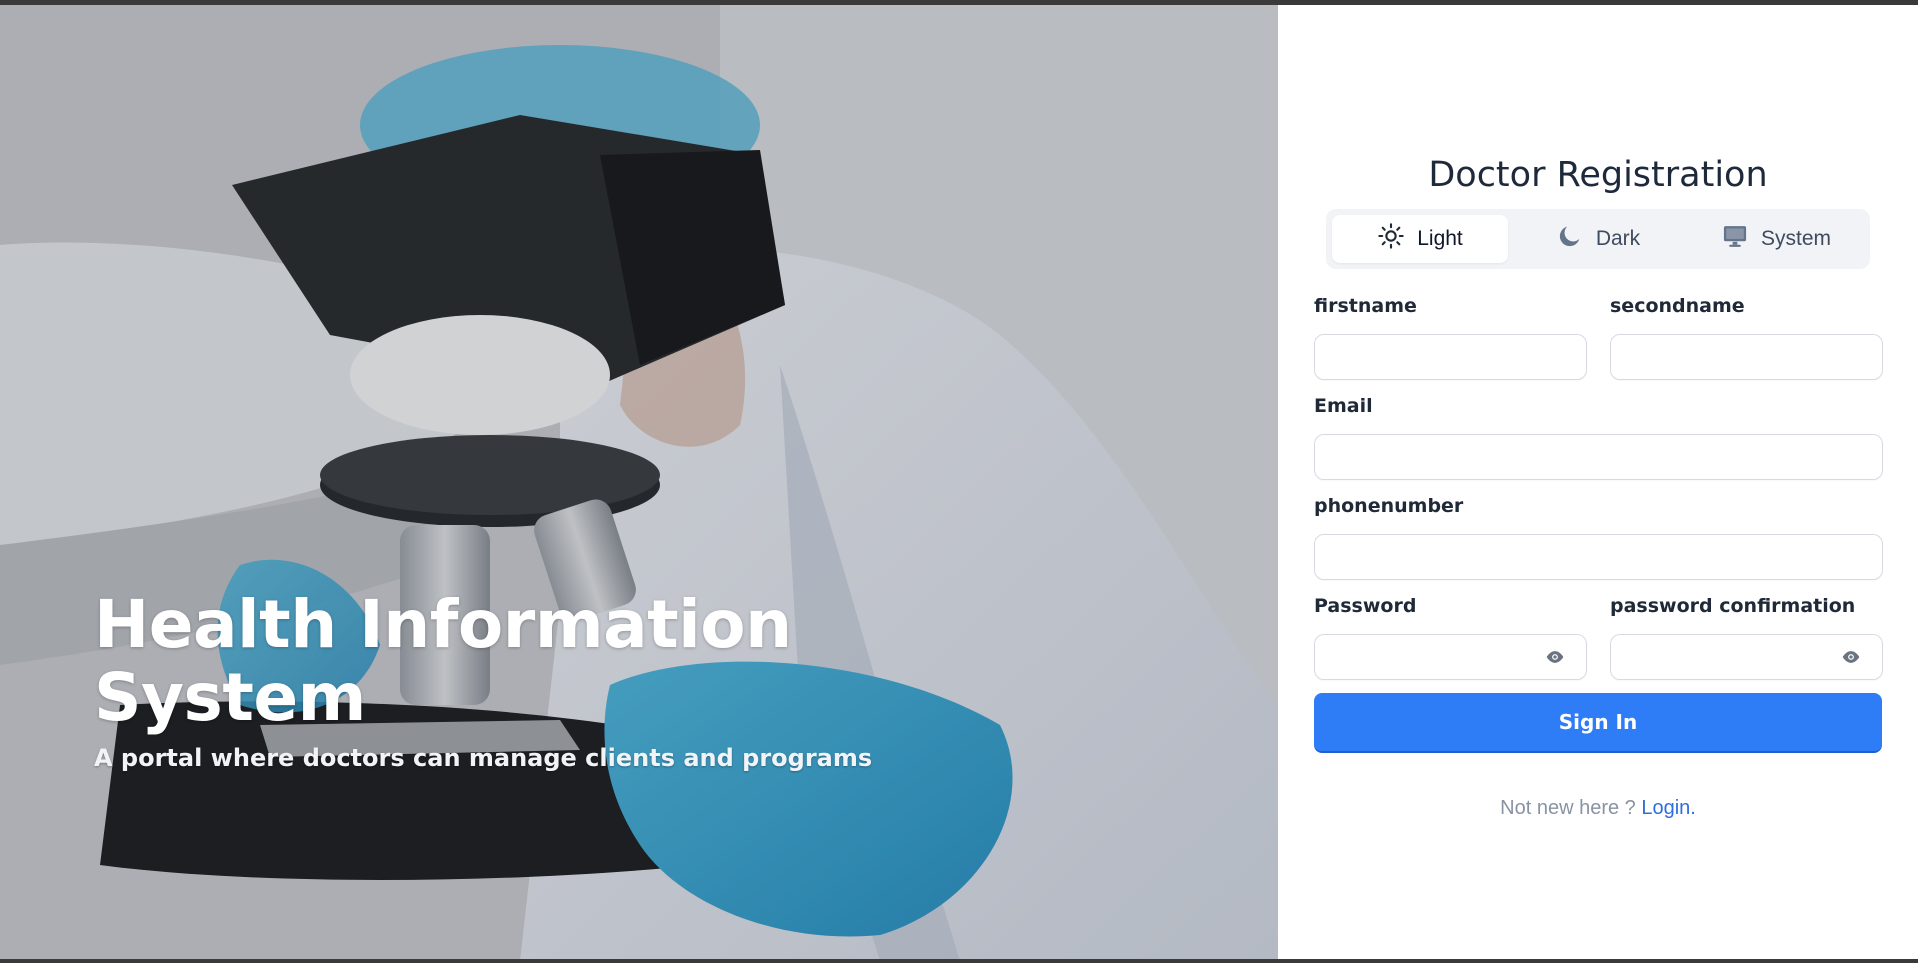 Image resolution: width=1918 pixels, height=963 pixels. I want to click on theme-option-light: Light, so click(1420, 239).